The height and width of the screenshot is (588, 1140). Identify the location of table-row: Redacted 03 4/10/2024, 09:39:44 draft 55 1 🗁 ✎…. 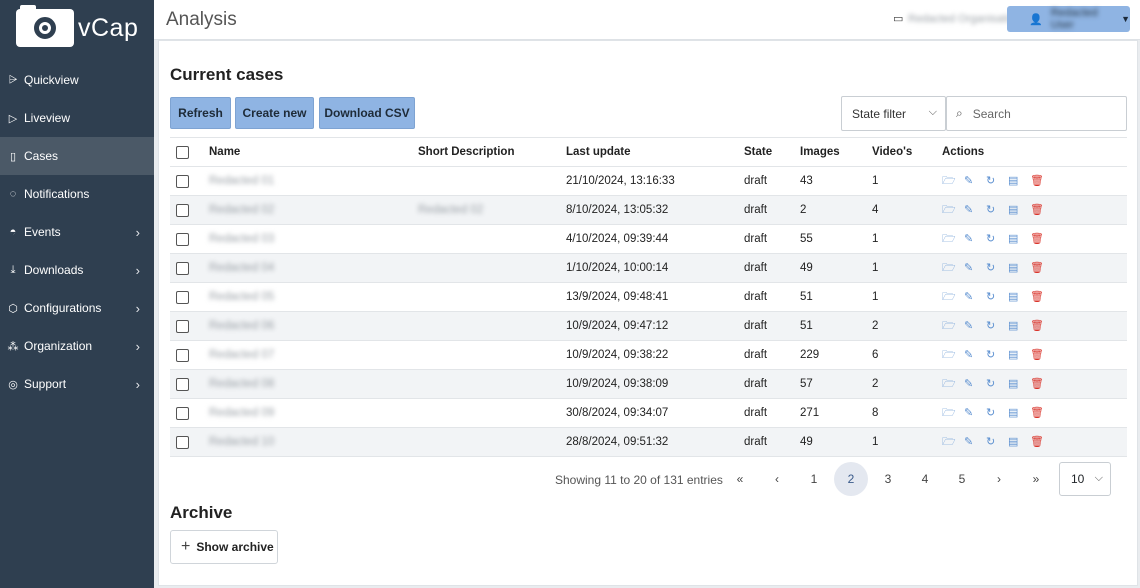
(648, 239).